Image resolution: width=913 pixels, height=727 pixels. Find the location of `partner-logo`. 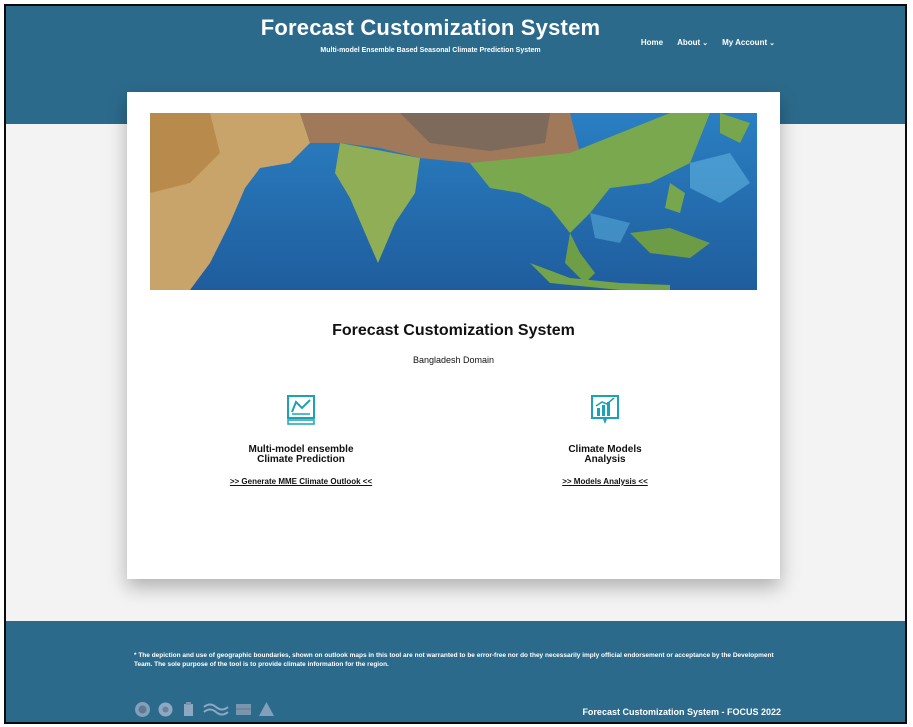

partner-logo is located at coordinates (165, 709).